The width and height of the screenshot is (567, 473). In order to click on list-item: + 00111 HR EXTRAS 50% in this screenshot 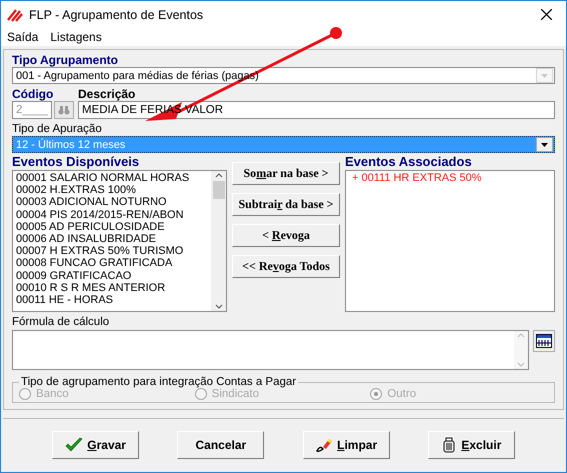, I will do `click(451, 178)`.